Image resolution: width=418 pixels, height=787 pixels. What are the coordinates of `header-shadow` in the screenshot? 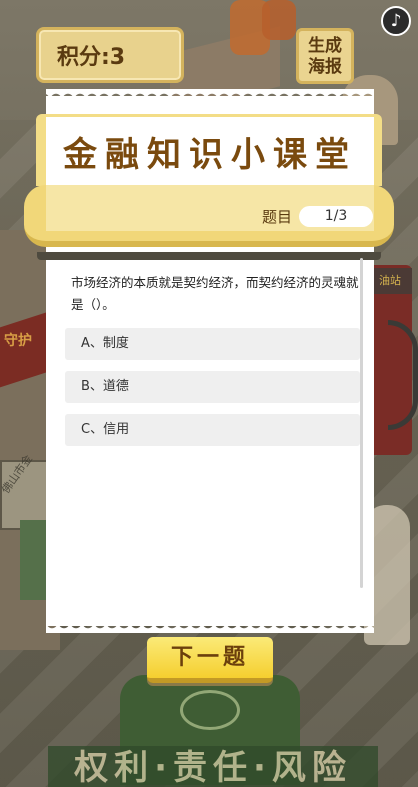 It's located at (209, 256).